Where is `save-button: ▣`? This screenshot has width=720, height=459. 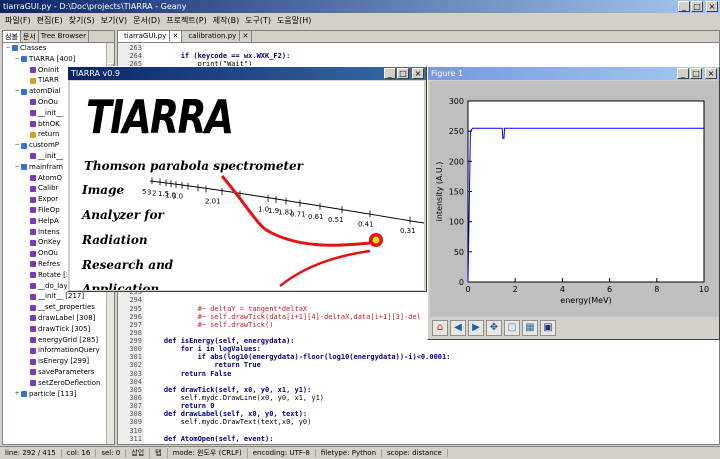
save-button: ▣ is located at coordinates (548, 328).